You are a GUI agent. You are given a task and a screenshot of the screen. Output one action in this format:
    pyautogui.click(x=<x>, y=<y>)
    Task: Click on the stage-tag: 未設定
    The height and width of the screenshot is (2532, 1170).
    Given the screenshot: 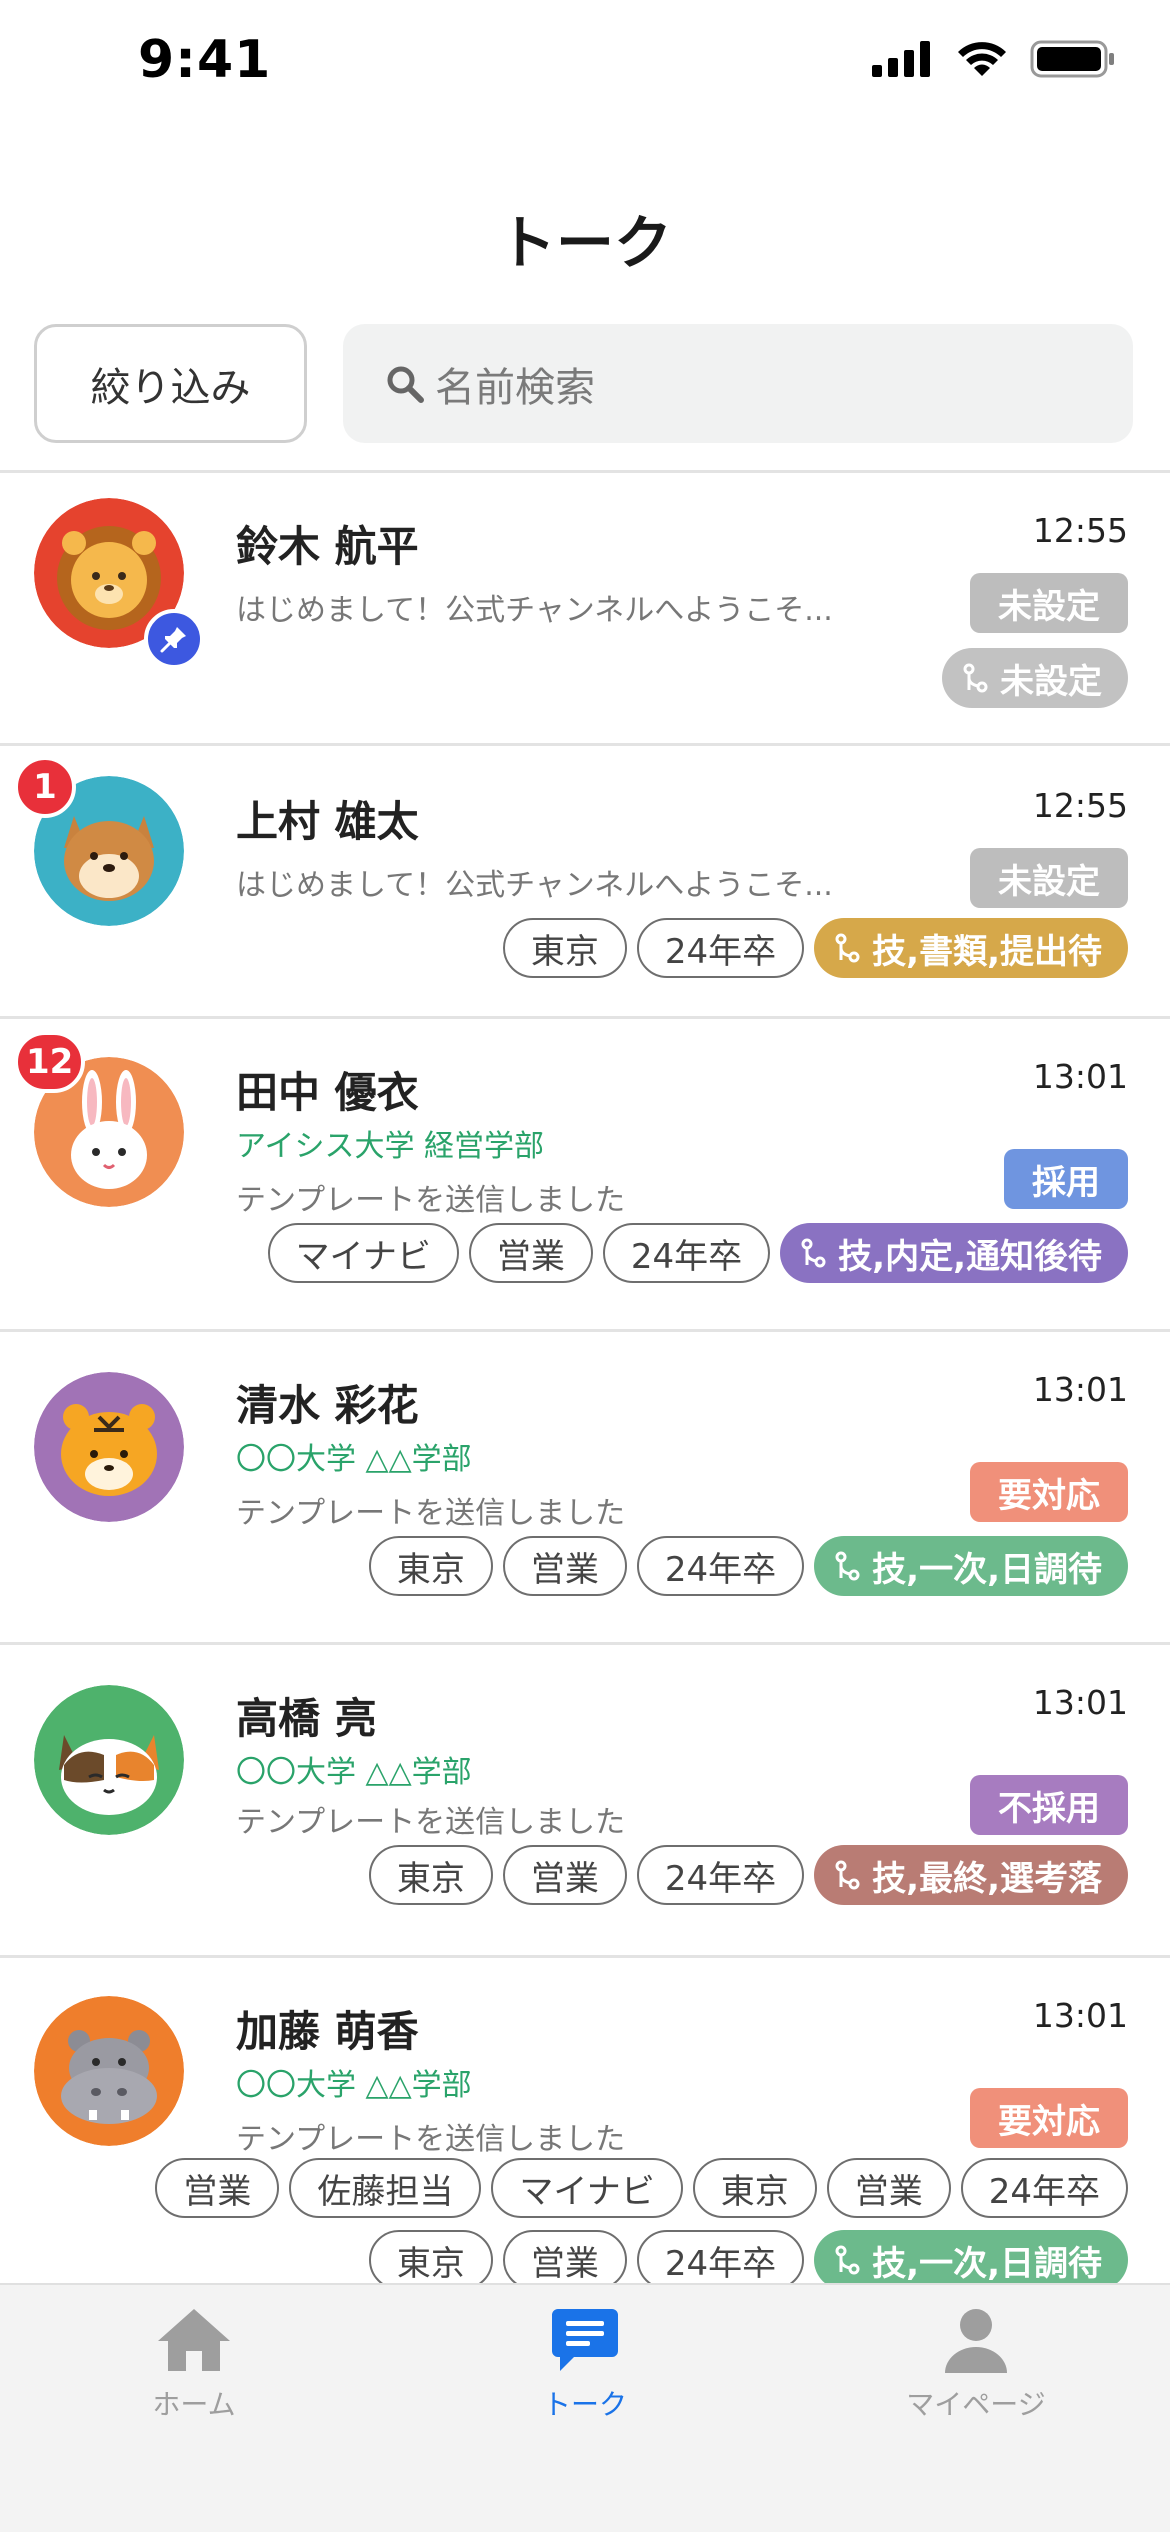 What is the action you would take?
    pyautogui.click(x=1035, y=678)
    